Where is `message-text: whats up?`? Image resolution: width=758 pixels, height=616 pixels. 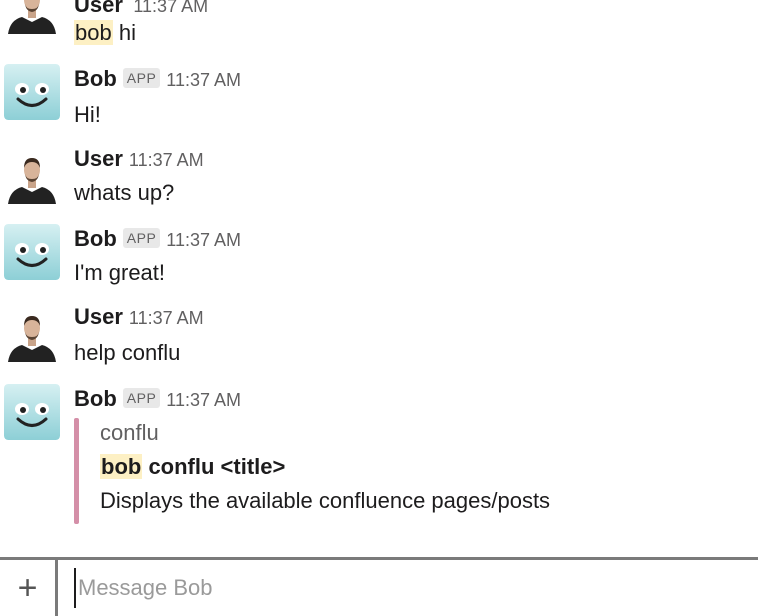 message-text: whats up? is located at coordinates (124, 192).